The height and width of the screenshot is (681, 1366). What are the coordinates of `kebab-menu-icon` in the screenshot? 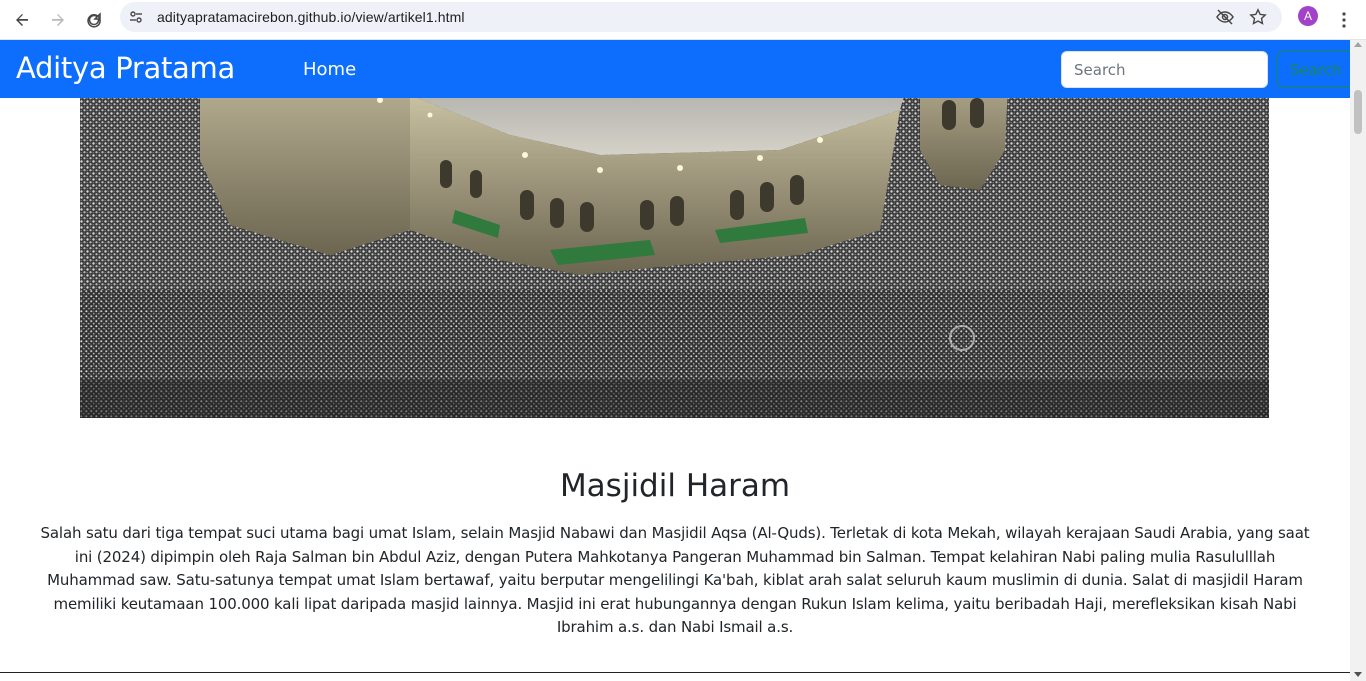 It's located at (1344, 20).